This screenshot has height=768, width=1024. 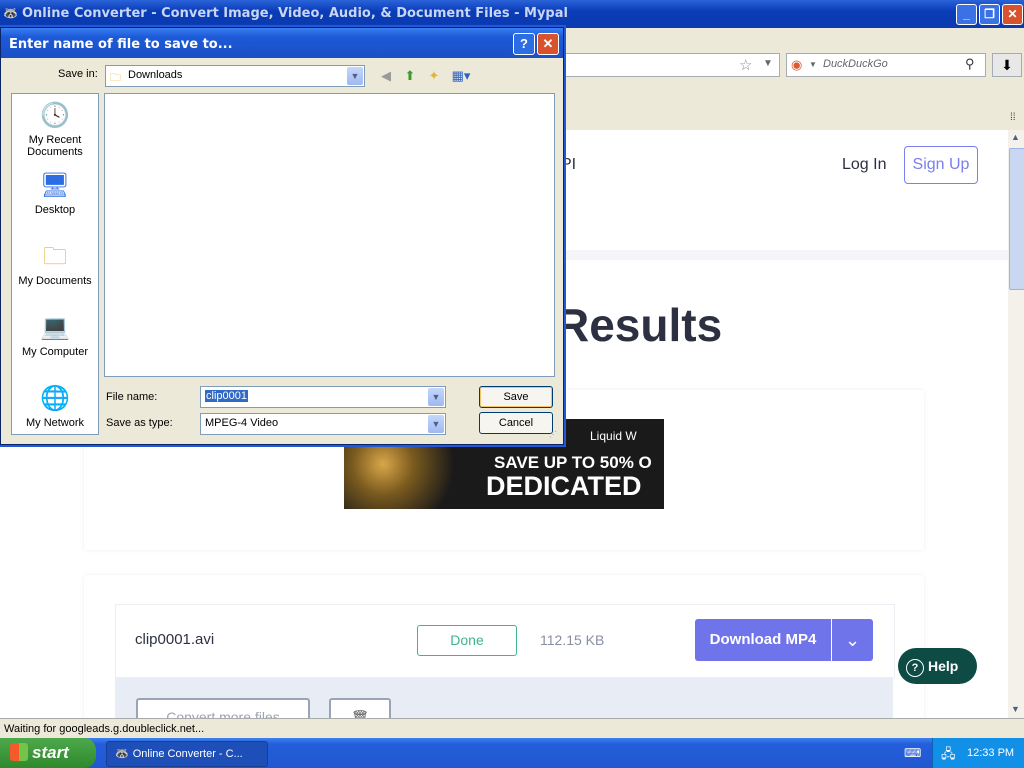 I want to click on login-link: Log In, so click(x=864, y=165).